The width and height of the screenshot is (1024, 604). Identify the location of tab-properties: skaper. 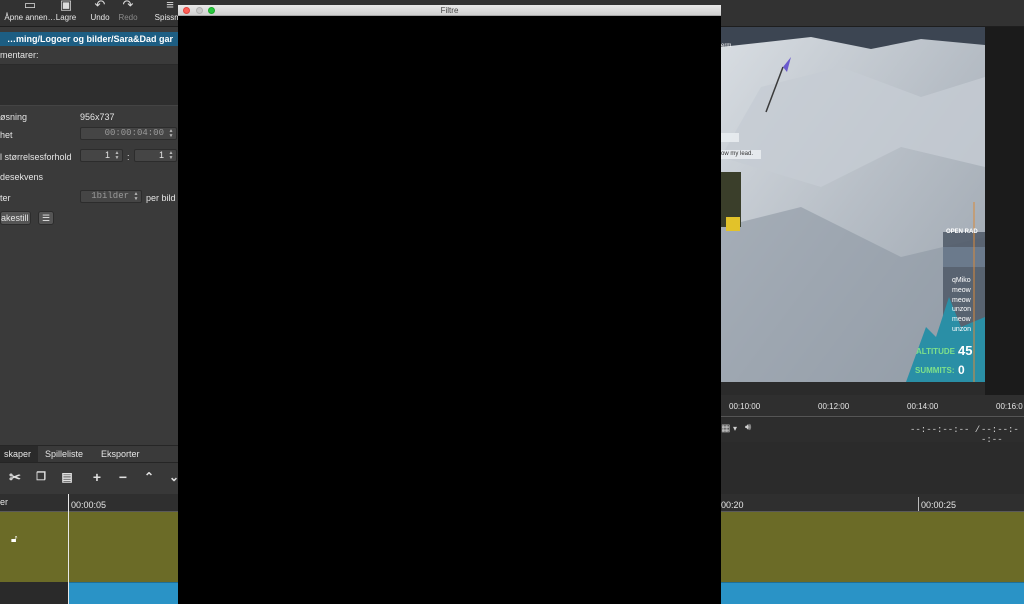
(19, 454).